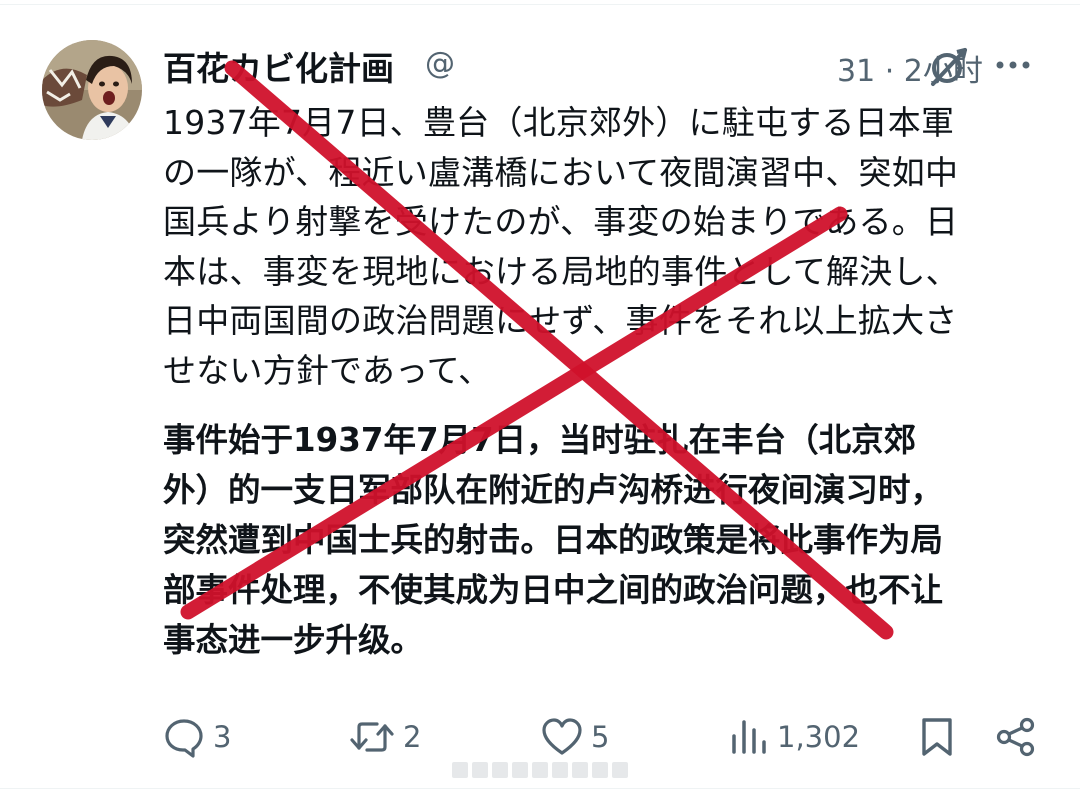  I want to click on grok-icon, so click(949, 66).